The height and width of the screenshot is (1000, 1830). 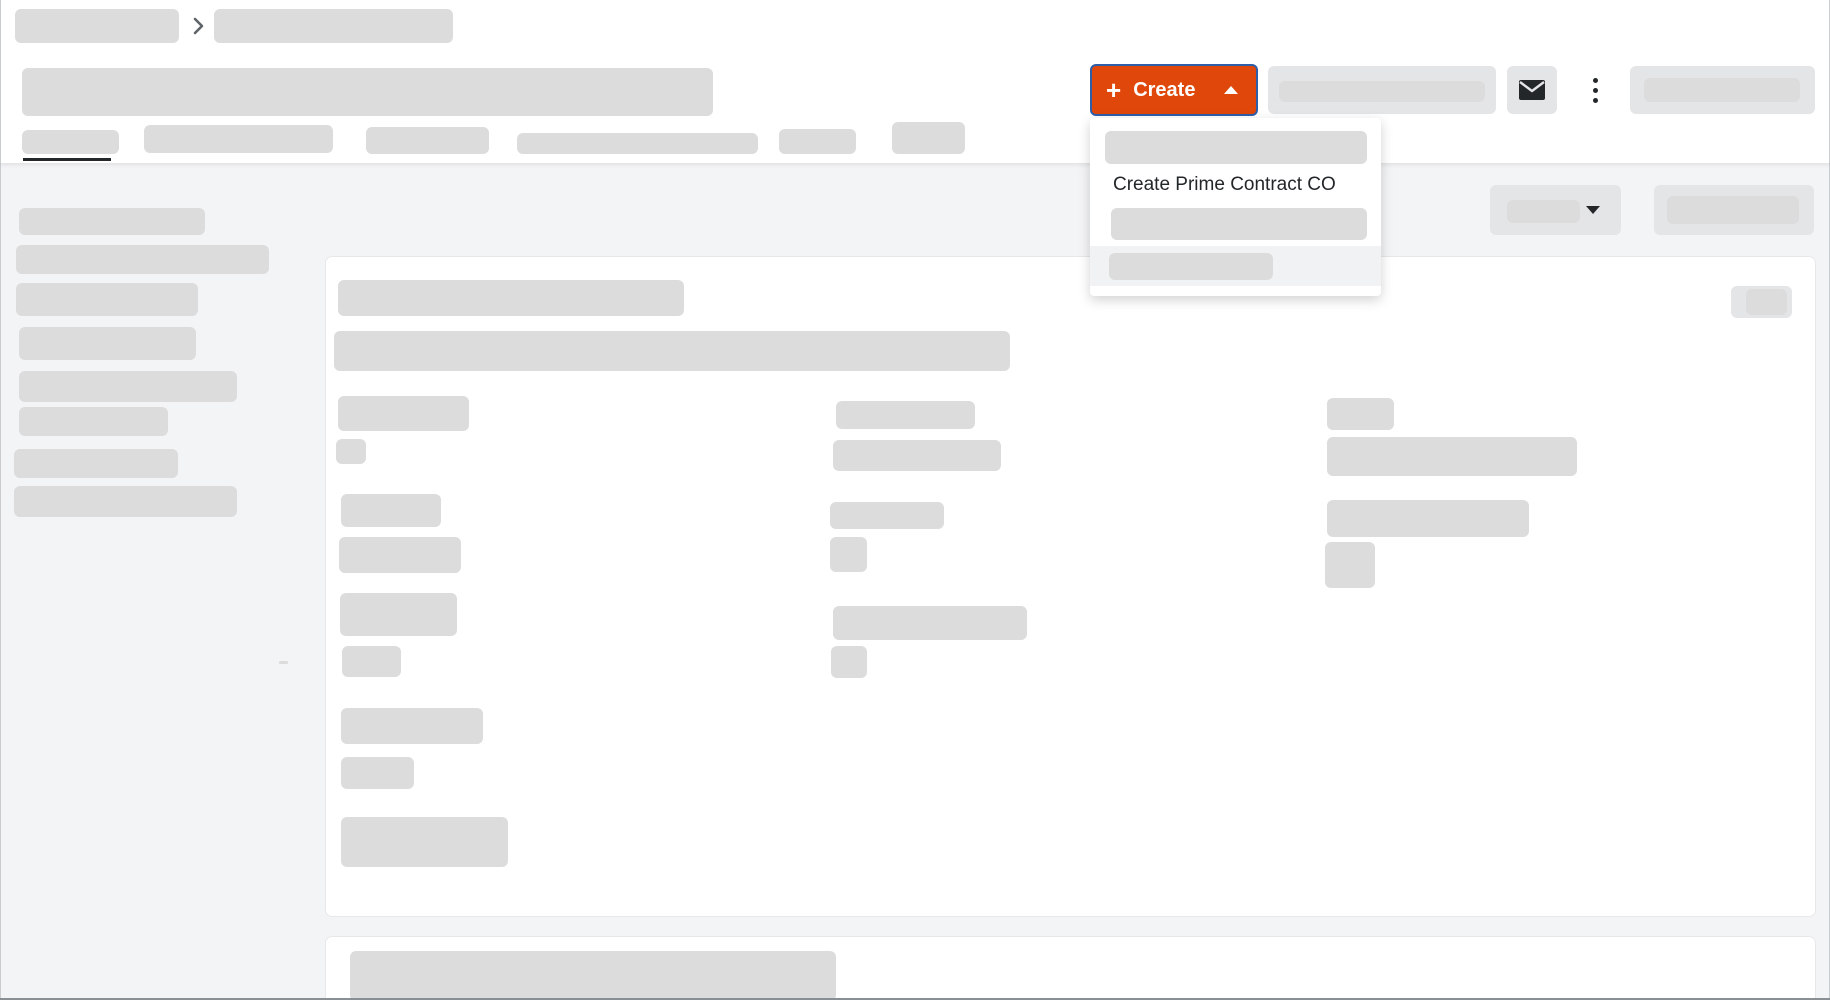 I want to click on active-tab-indicator, so click(x=67, y=159).